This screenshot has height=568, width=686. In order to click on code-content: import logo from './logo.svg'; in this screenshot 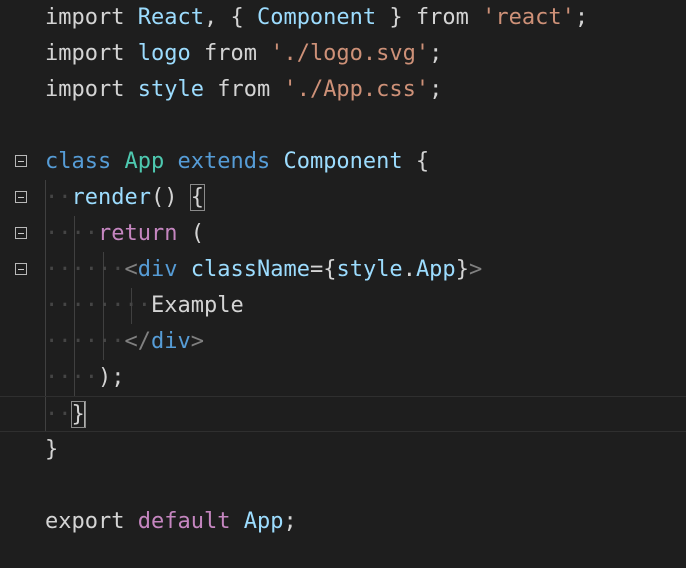, I will do `click(243, 54)`.